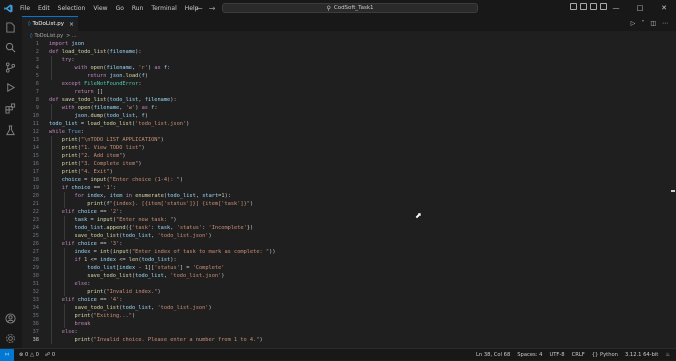 Image resolution: width=676 pixels, height=361 pixels. What do you see at coordinates (199, 8) in the screenshot?
I see `back-arrow-icon: ←` at bounding box center [199, 8].